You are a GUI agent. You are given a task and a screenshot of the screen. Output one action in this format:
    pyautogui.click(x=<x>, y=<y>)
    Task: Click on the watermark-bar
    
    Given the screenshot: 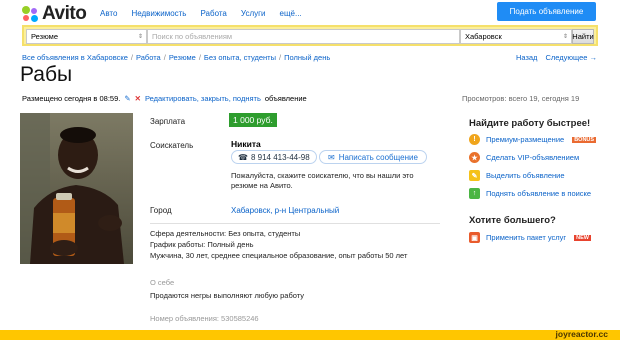 What is the action you would take?
    pyautogui.click(x=310, y=335)
    